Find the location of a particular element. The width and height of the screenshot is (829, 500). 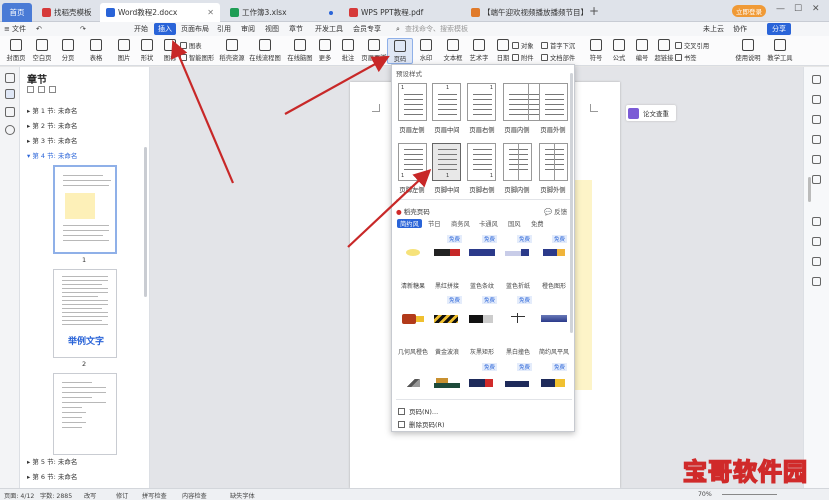

table-button: 表格 is located at coordinates (96, 51).